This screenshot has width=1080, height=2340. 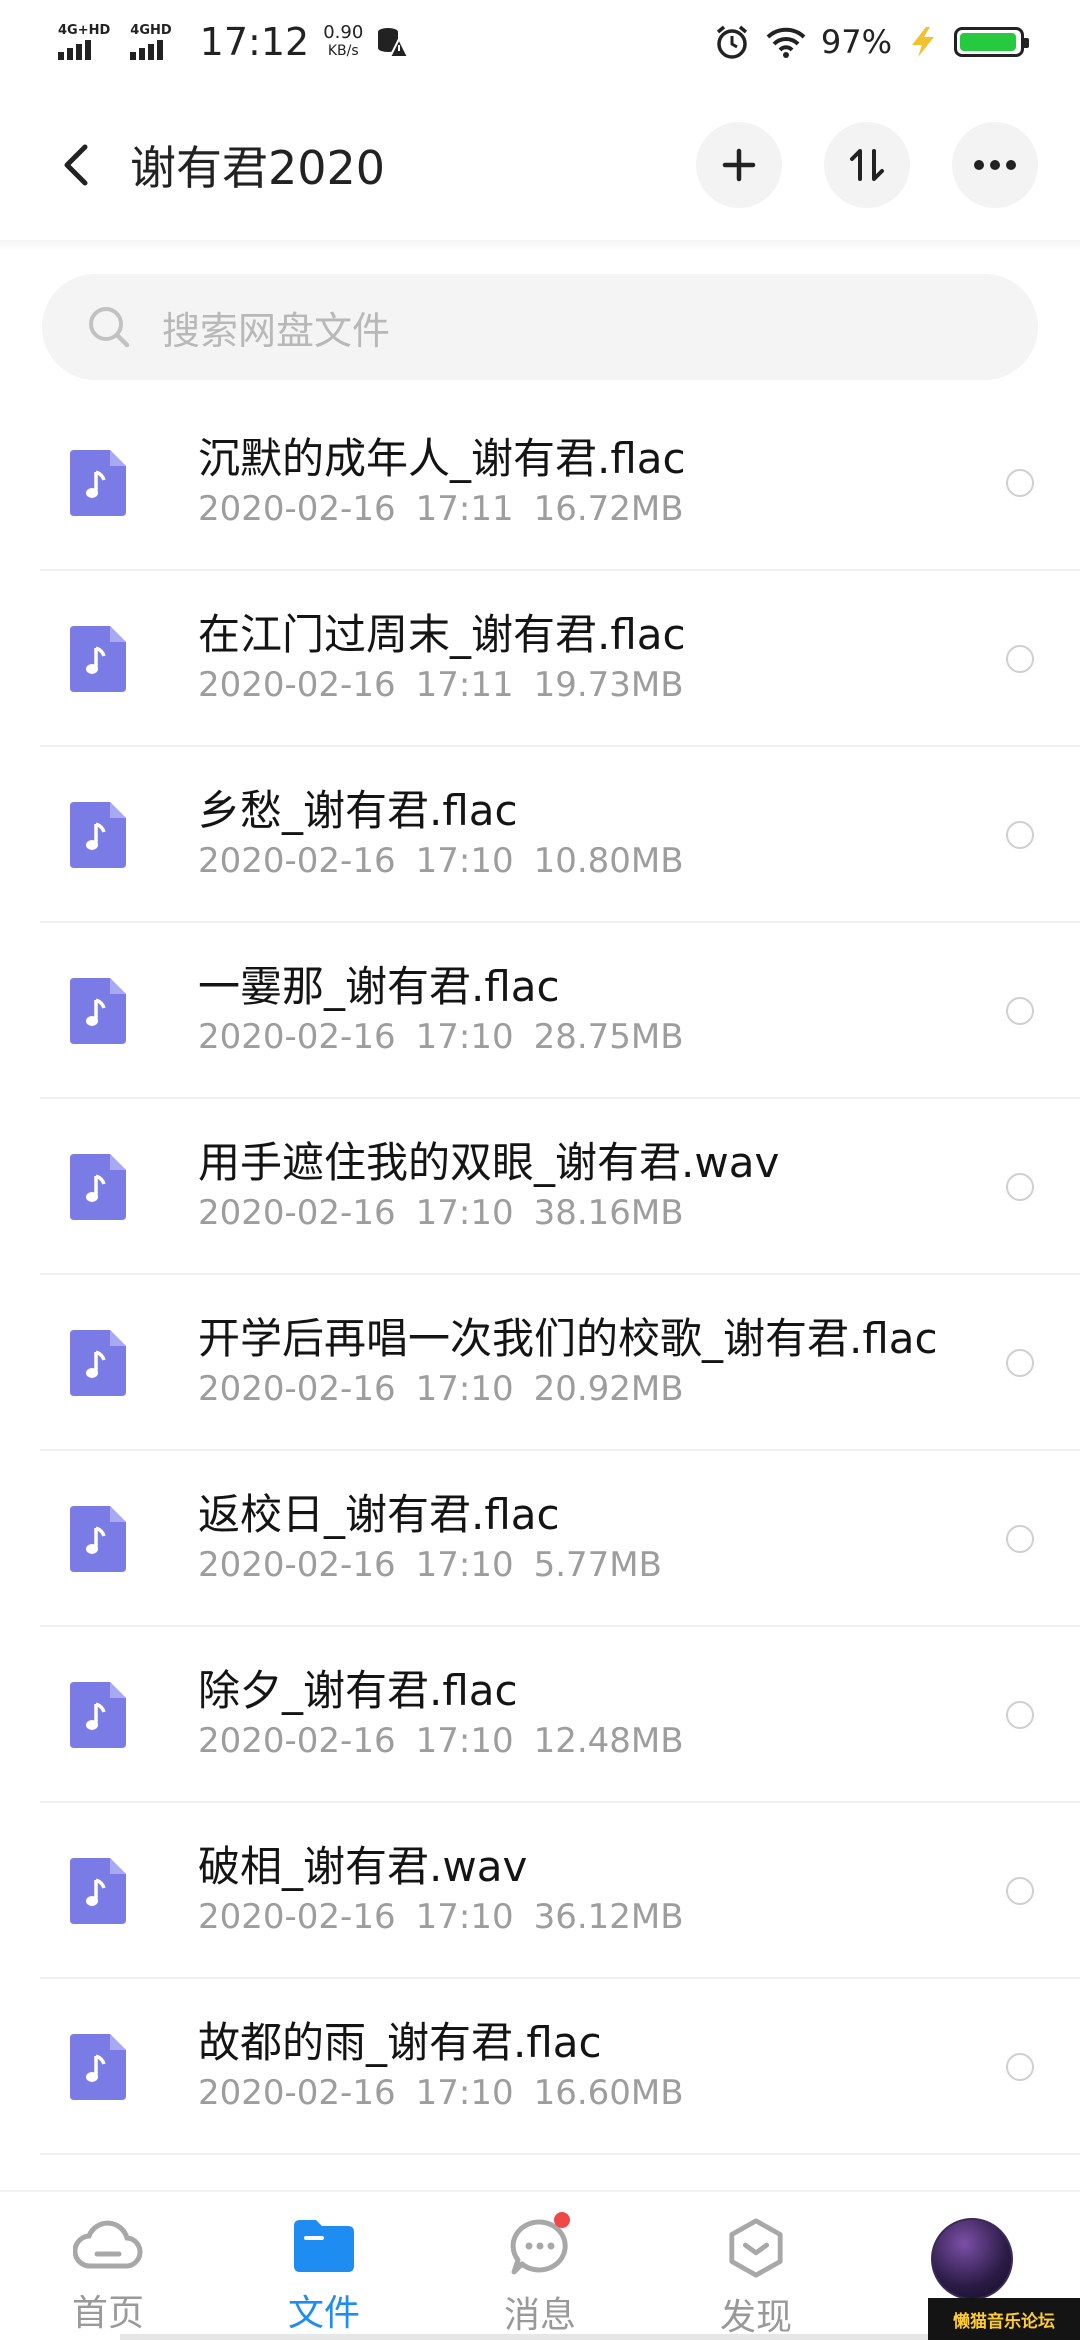 I want to click on file-row: 用手遮住我的双眼_谢有君.wav 2020-02-16 17:10 38.16MB, so click(x=540, y=1187).